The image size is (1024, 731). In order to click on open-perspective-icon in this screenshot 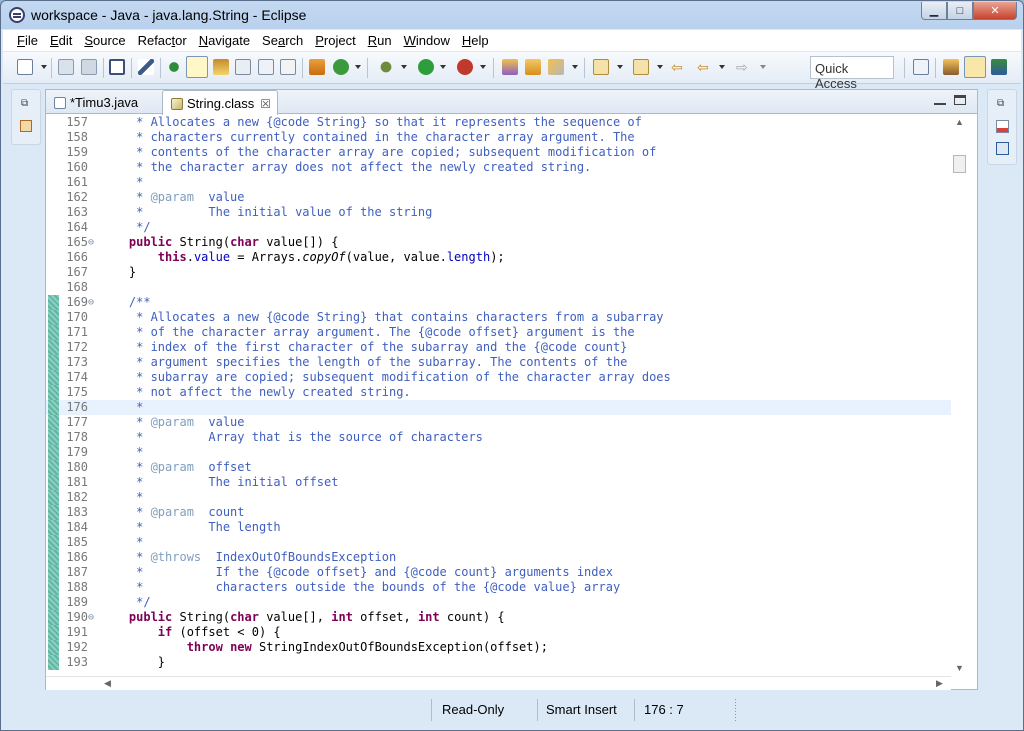, I will do `click(921, 67)`.